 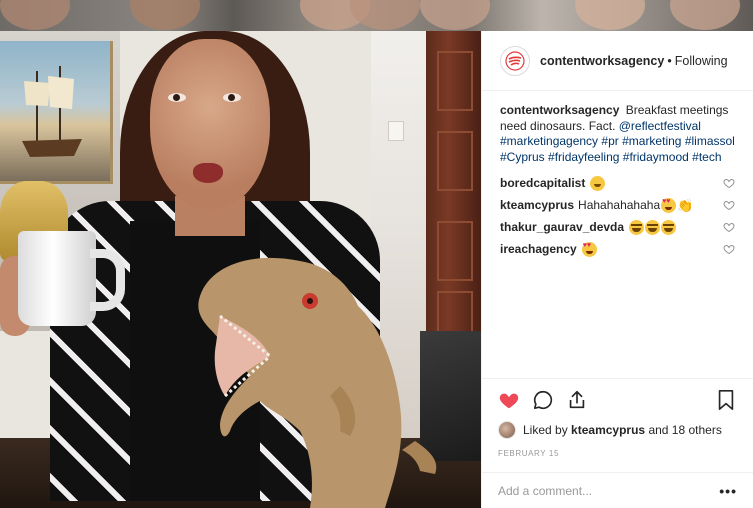 What do you see at coordinates (609, 141) in the screenshot?
I see `hashtag-link: #pr` at bounding box center [609, 141].